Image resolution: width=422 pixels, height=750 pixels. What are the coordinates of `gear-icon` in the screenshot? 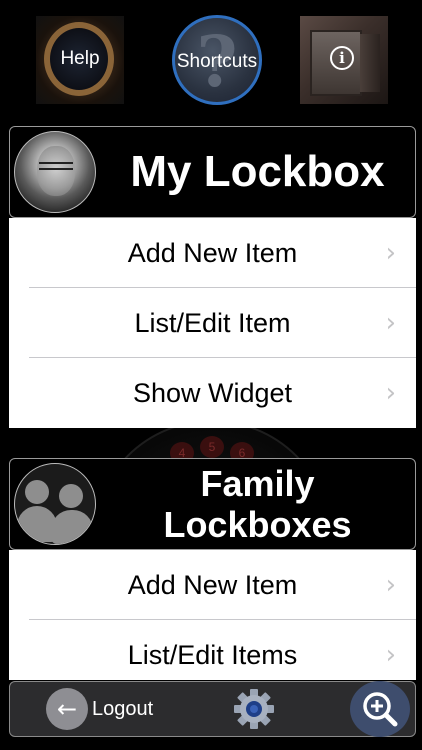 It's located at (254, 709).